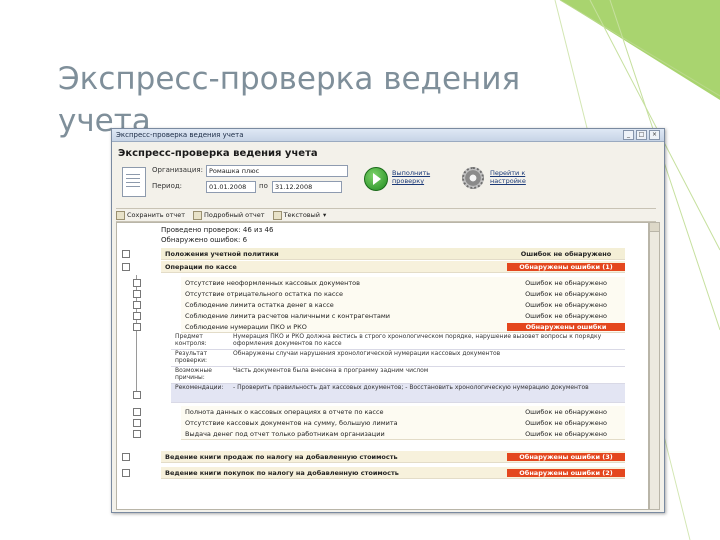 Image resolution: width=720 pixels, height=540 pixels. Describe the element at coordinates (473, 178) in the screenshot. I see `gear-icon` at that location.